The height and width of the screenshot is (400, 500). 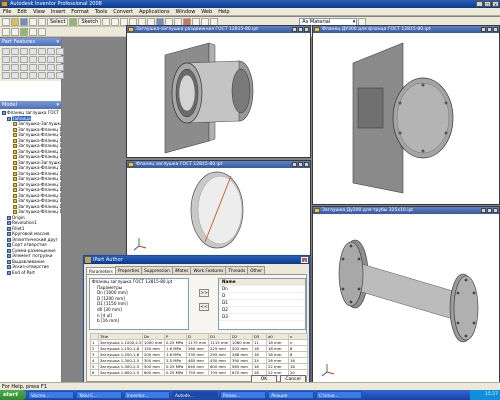 I want to click on undo-icon, so click(x=33, y=21).